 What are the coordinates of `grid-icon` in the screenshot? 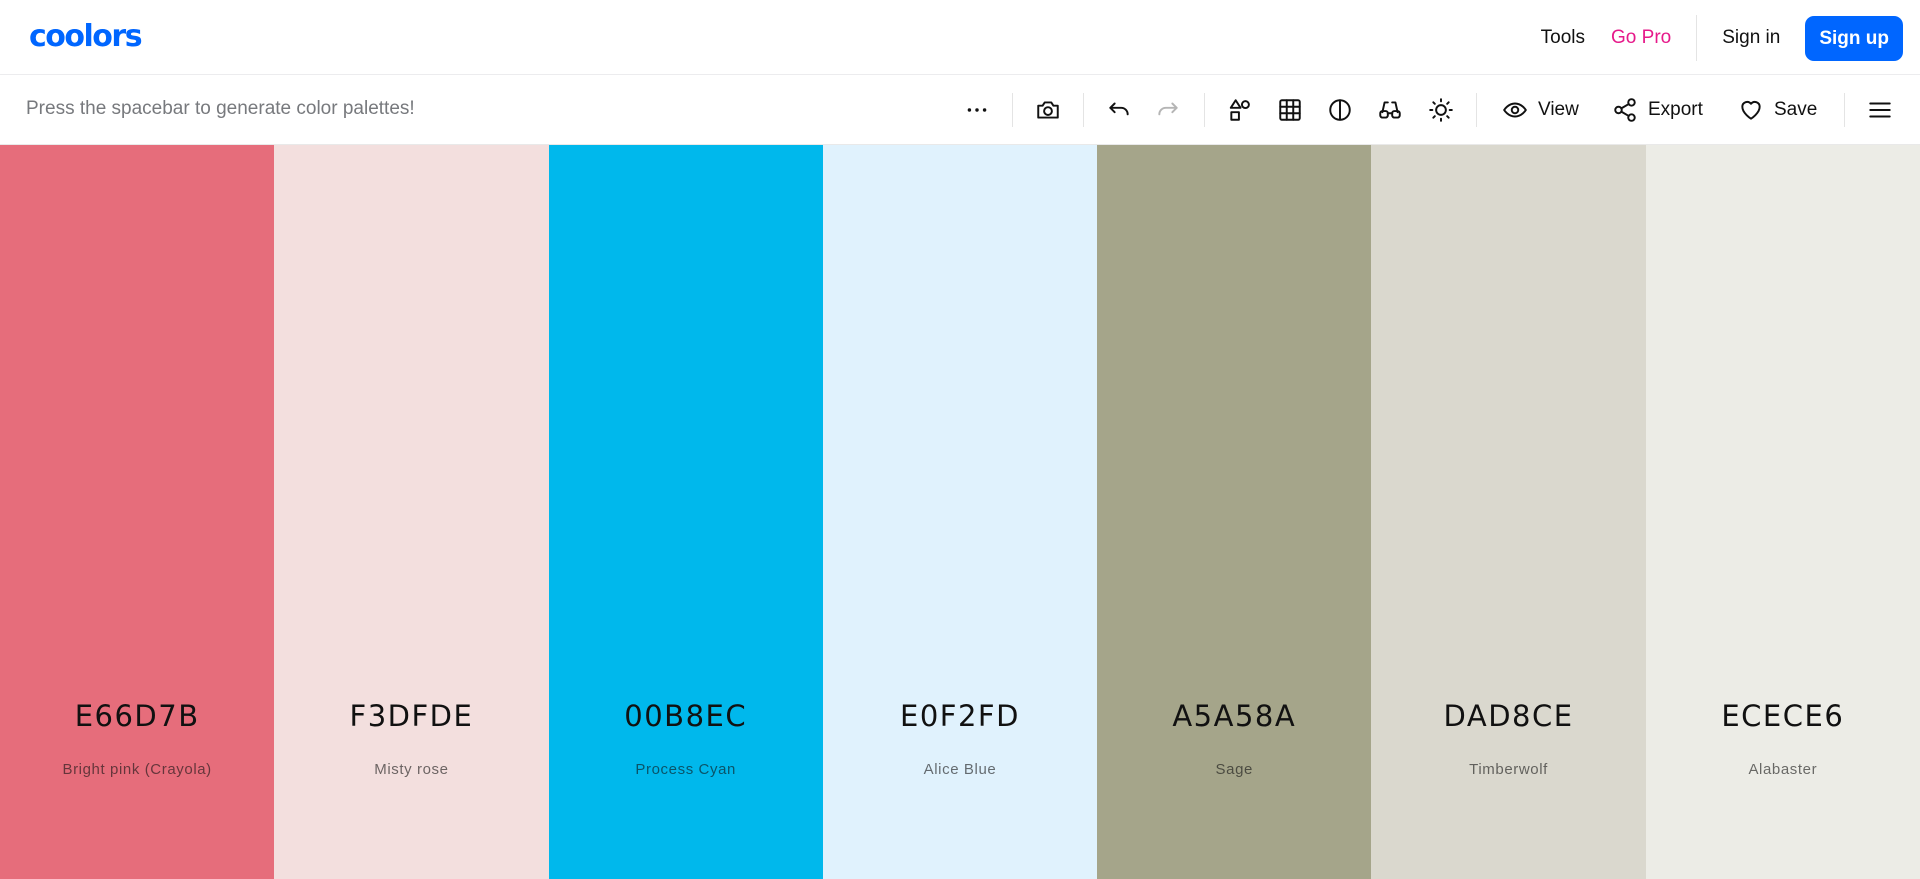 It's located at (1290, 110).